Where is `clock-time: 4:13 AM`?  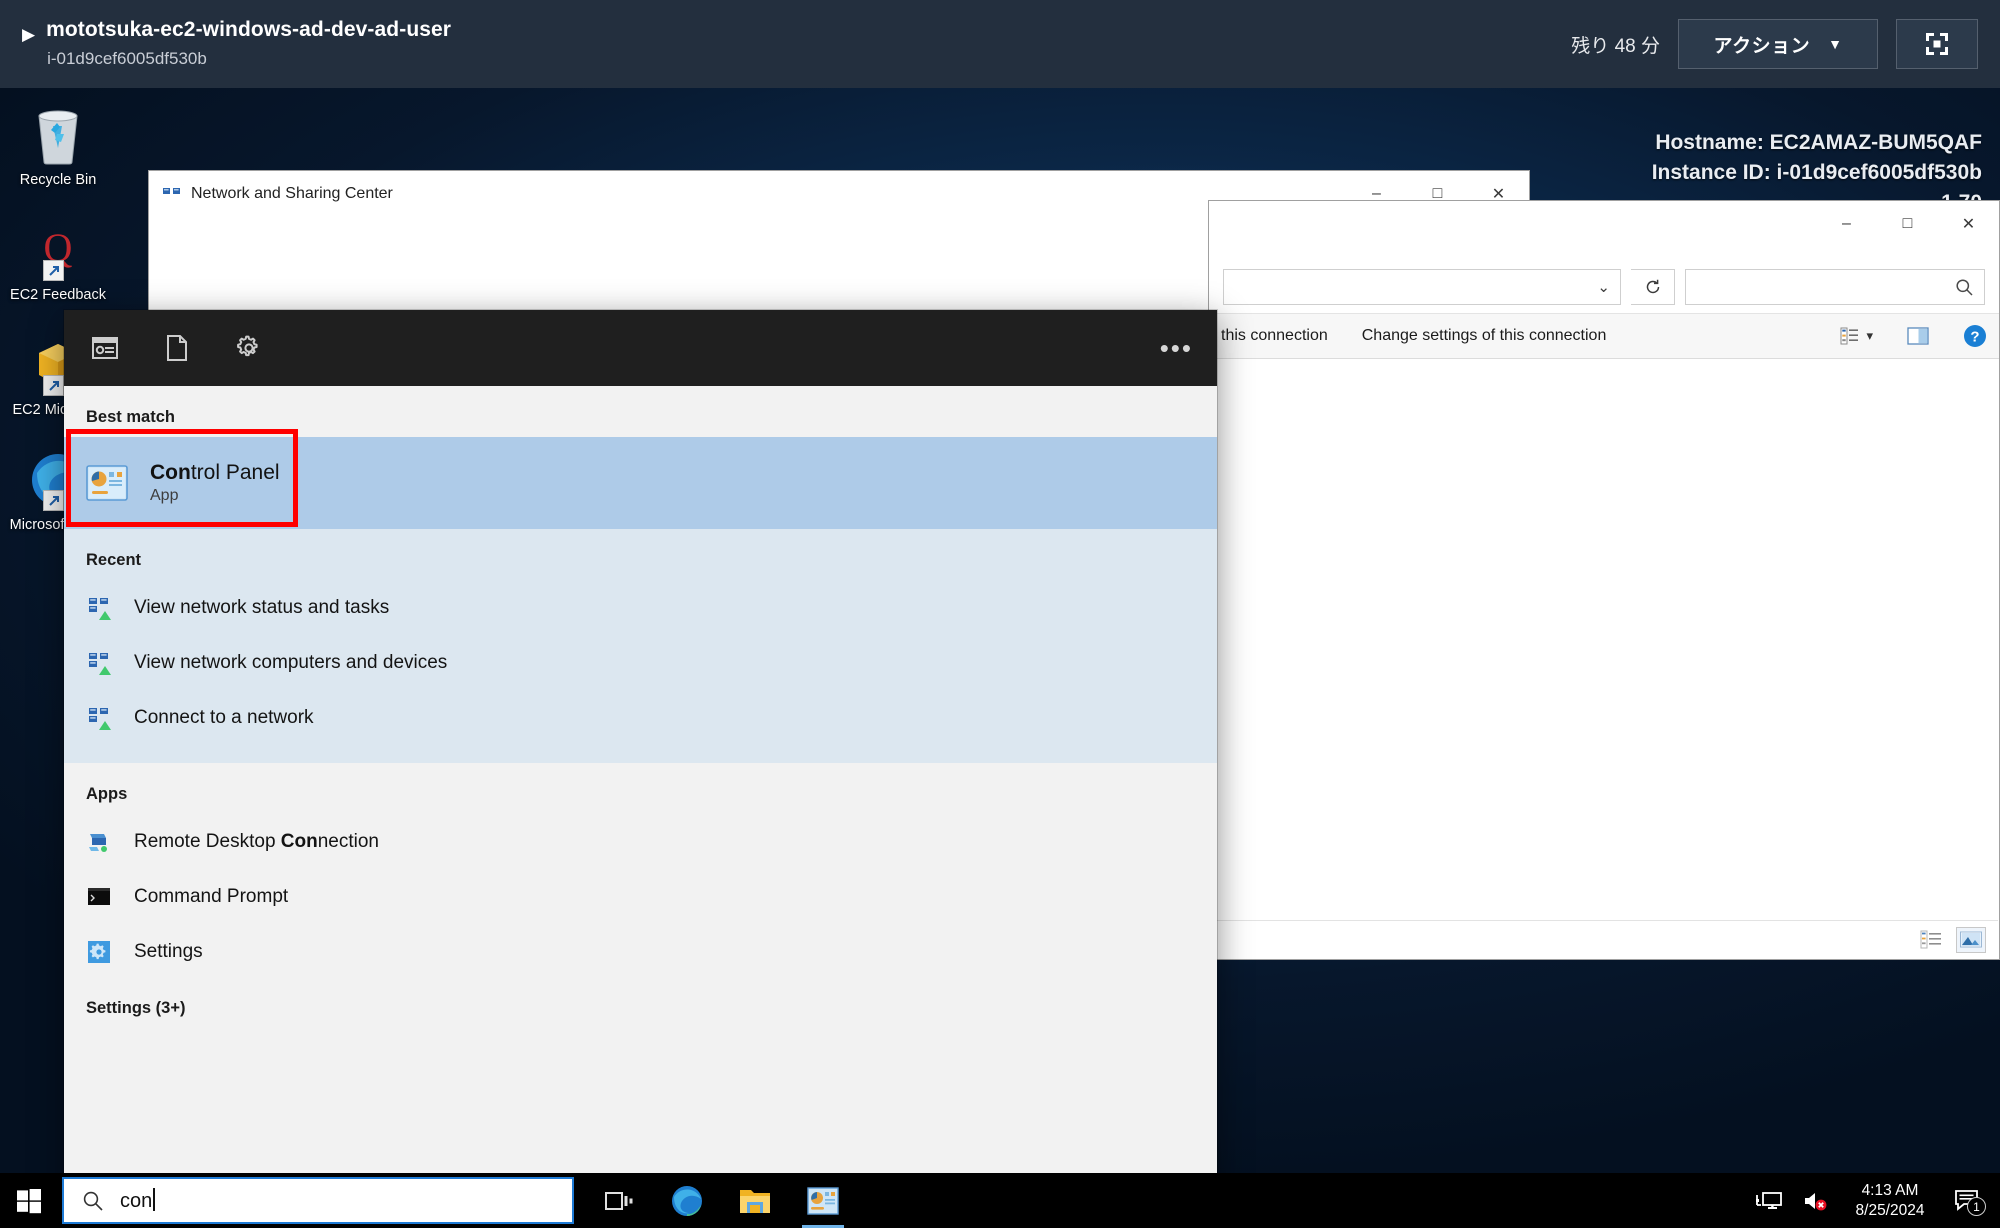
clock-time: 4:13 AM is located at coordinates (1890, 1190).